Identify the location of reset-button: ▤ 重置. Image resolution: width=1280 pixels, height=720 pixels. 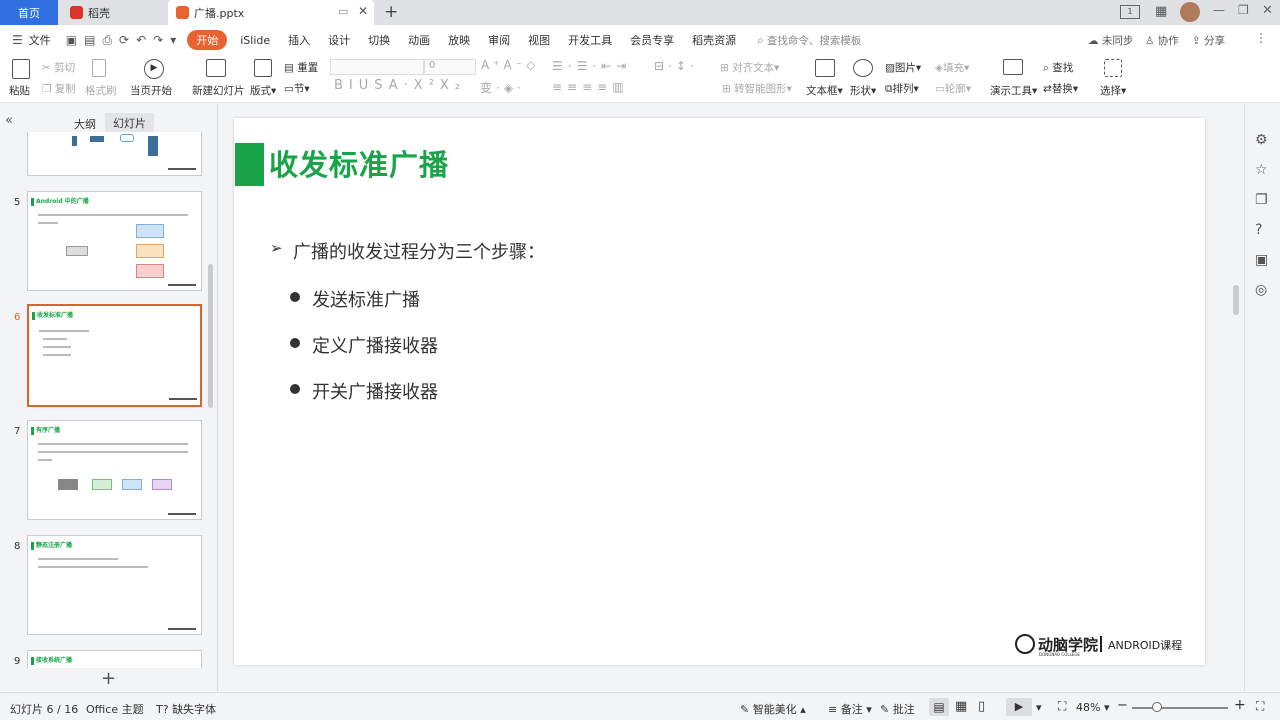
(301, 67).